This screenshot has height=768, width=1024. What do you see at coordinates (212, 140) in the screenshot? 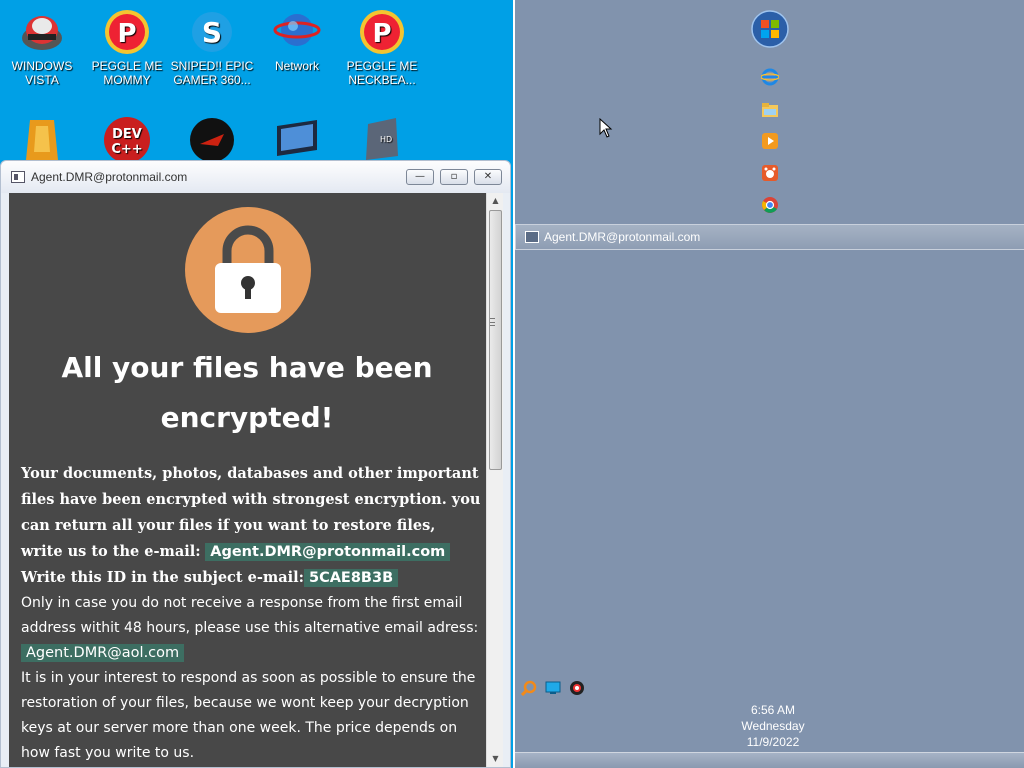
I see `game-logo-icon` at bounding box center [212, 140].